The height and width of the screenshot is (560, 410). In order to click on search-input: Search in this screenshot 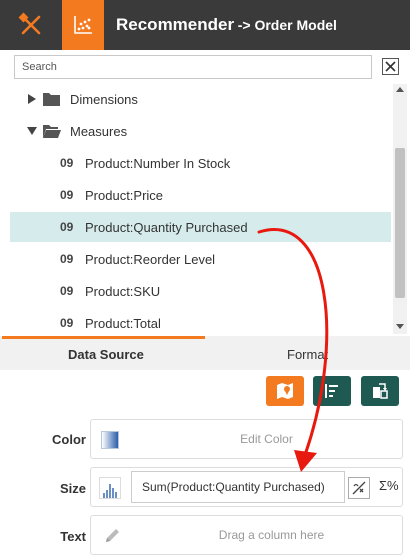, I will do `click(193, 67)`.